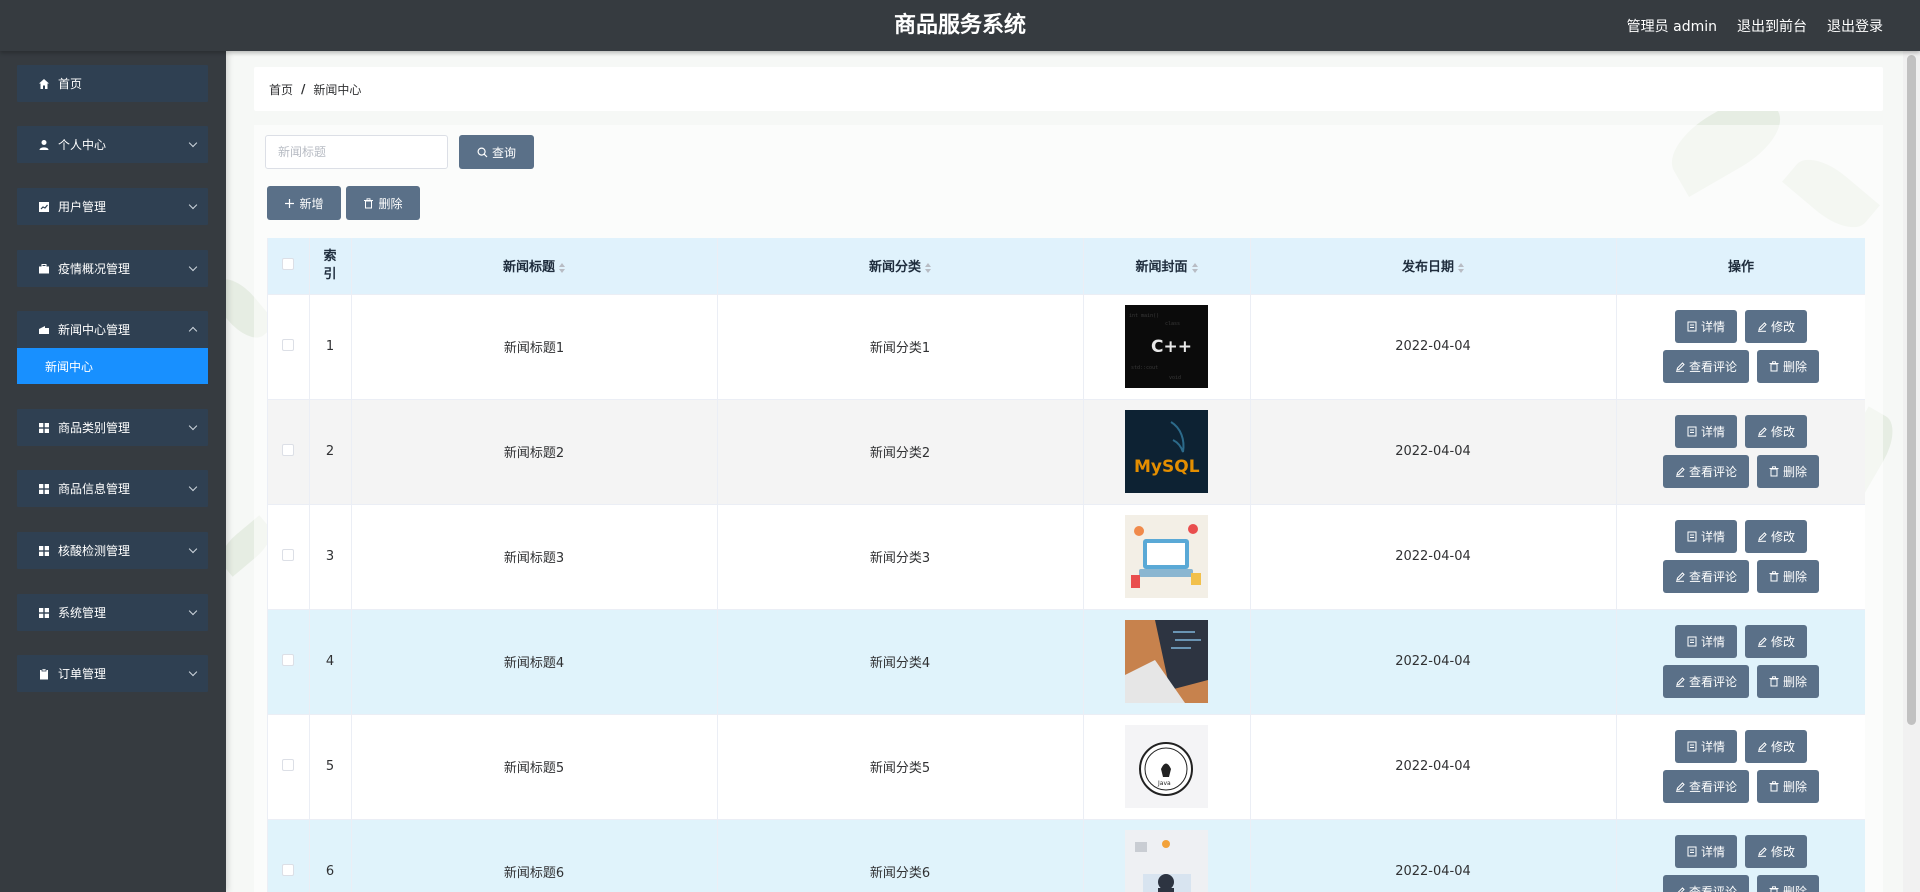 Image resolution: width=1920 pixels, height=892 pixels. What do you see at coordinates (1692, 431) in the screenshot?
I see `document-icon` at bounding box center [1692, 431].